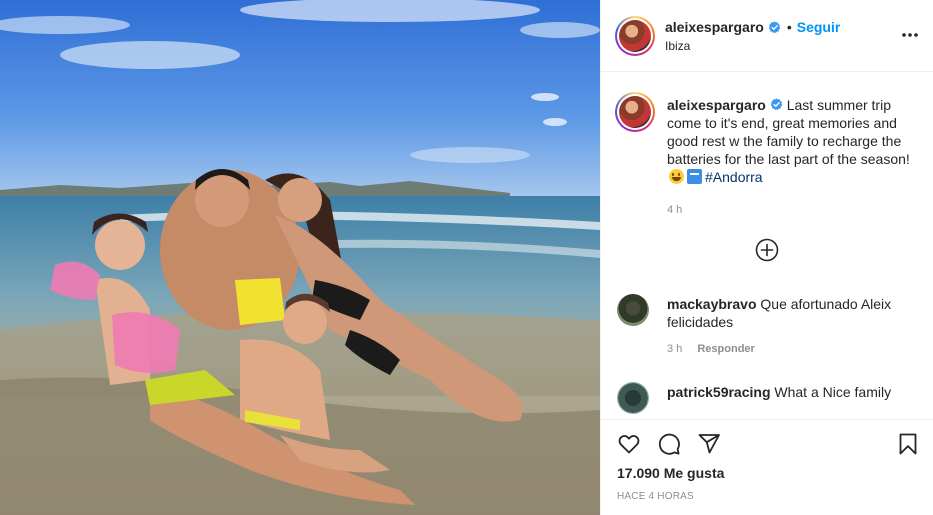 This screenshot has width=933, height=515. What do you see at coordinates (734, 177) in the screenshot?
I see `hashtag-link: #Andorra` at bounding box center [734, 177].